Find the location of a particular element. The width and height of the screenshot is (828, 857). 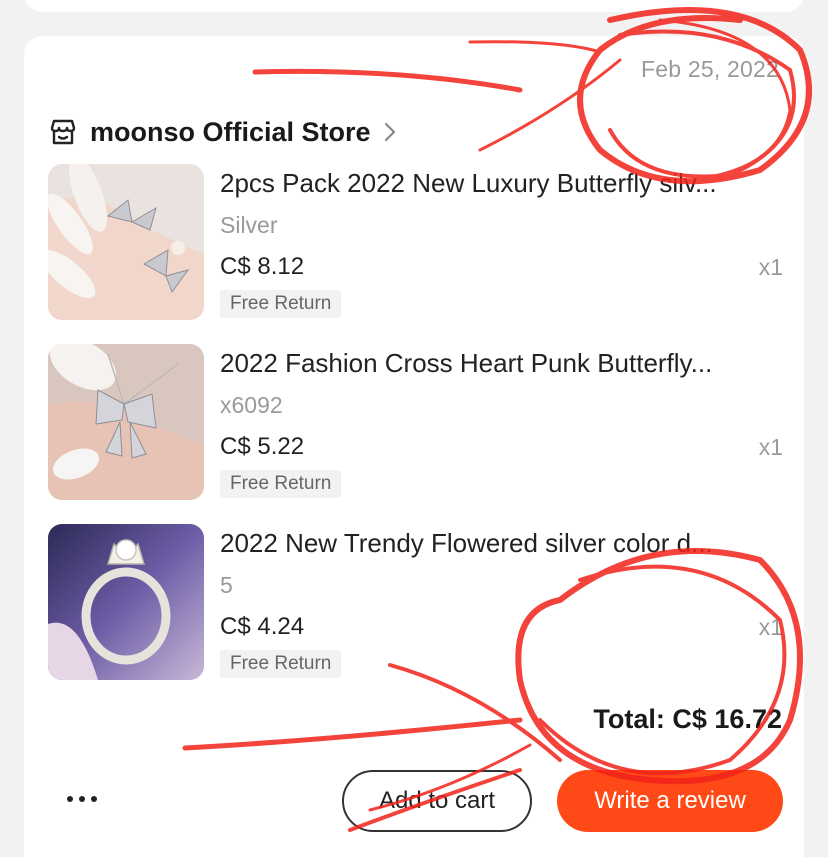

item-price: C$ 8.12 is located at coordinates (262, 266).